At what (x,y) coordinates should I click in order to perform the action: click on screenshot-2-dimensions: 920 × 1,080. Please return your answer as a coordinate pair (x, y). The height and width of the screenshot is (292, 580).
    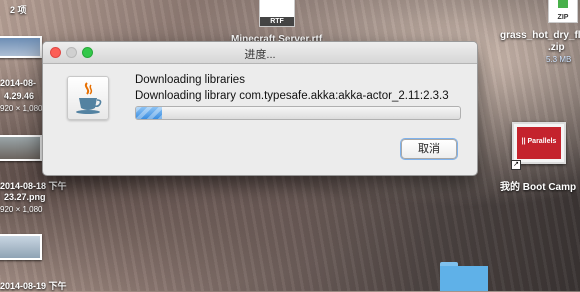
    Looking at the image, I should click on (21, 209).